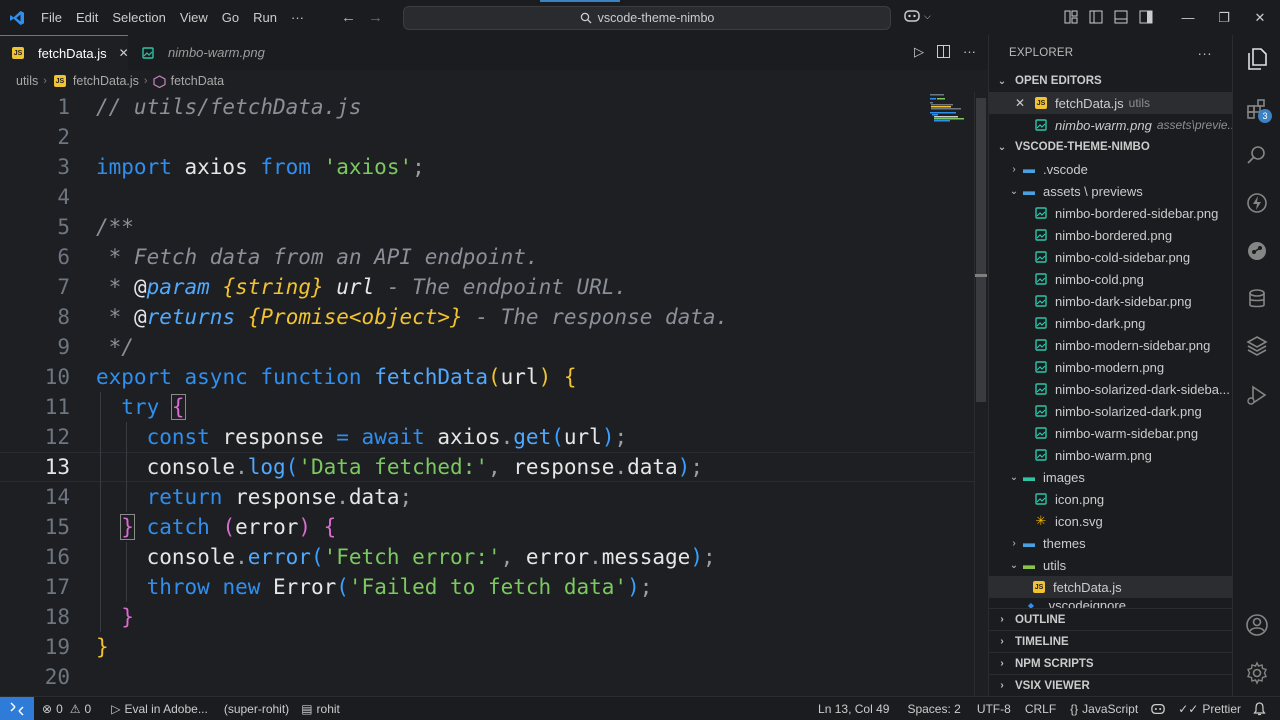 This screenshot has height=720, width=1280. Describe the element at coordinates (1158, 709) in the screenshot. I see `copilot-status-icon` at that location.